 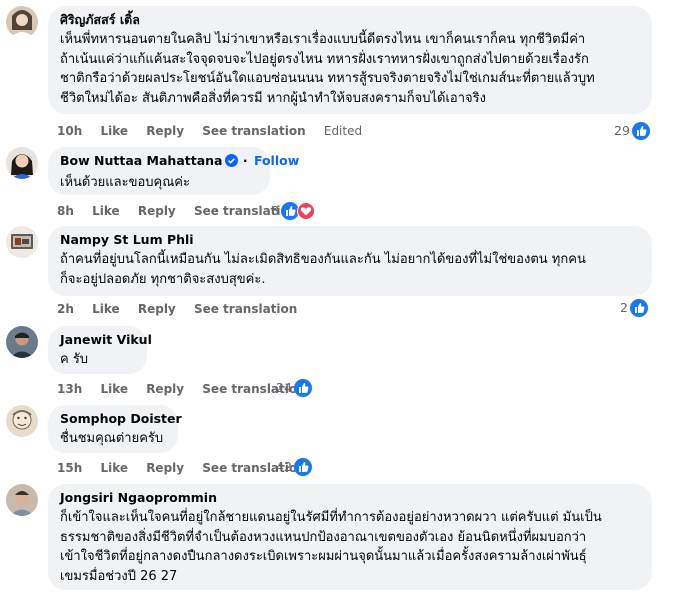 I want to click on reaction-count: 24, so click(x=284, y=387).